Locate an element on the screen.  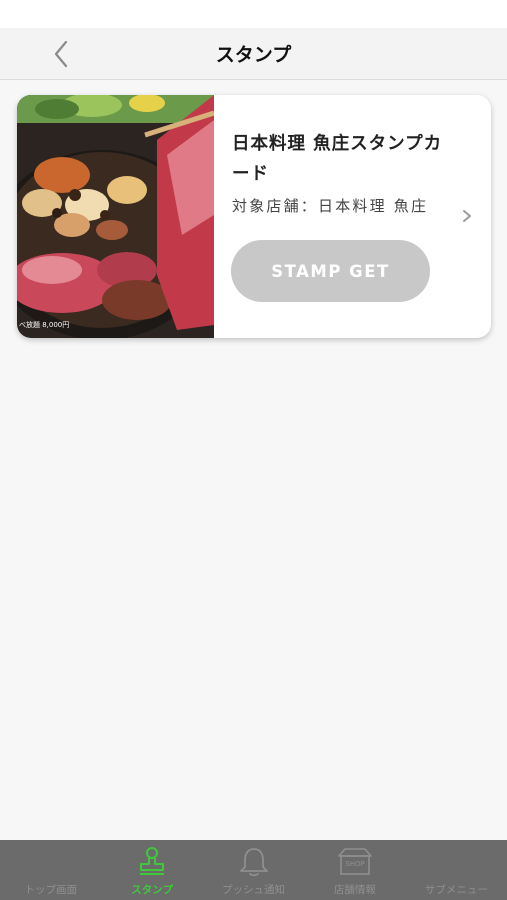
tab-bar: トップ画面 スタンプ プッシュ通知 SHOP 店舗情報 サブメニュー is located at coordinates (253, 870).